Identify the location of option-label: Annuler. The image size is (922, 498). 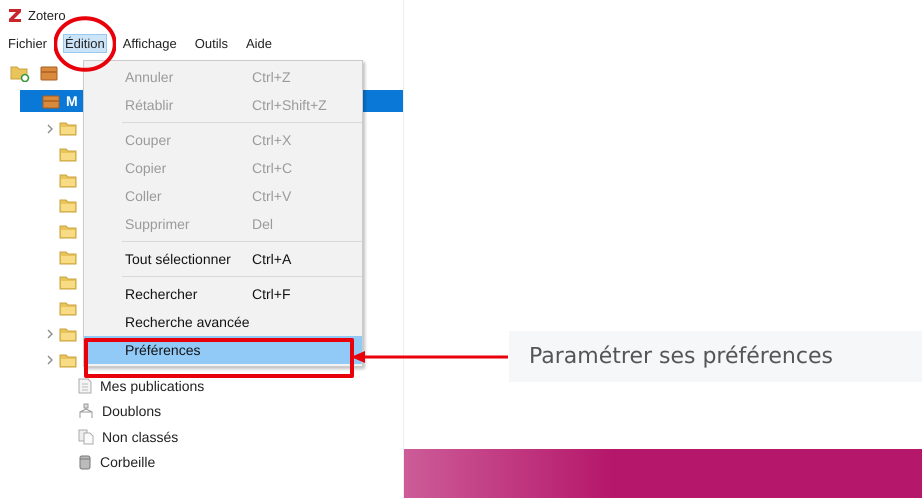
(149, 77).